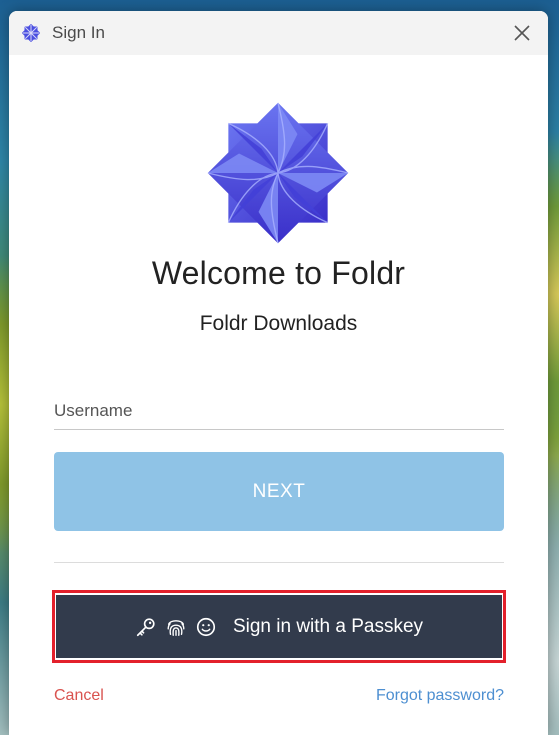 Image resolution: width=559 pixels, height=735 pixels. I want to click on cancel-link: Cancel, so click(79, 696).